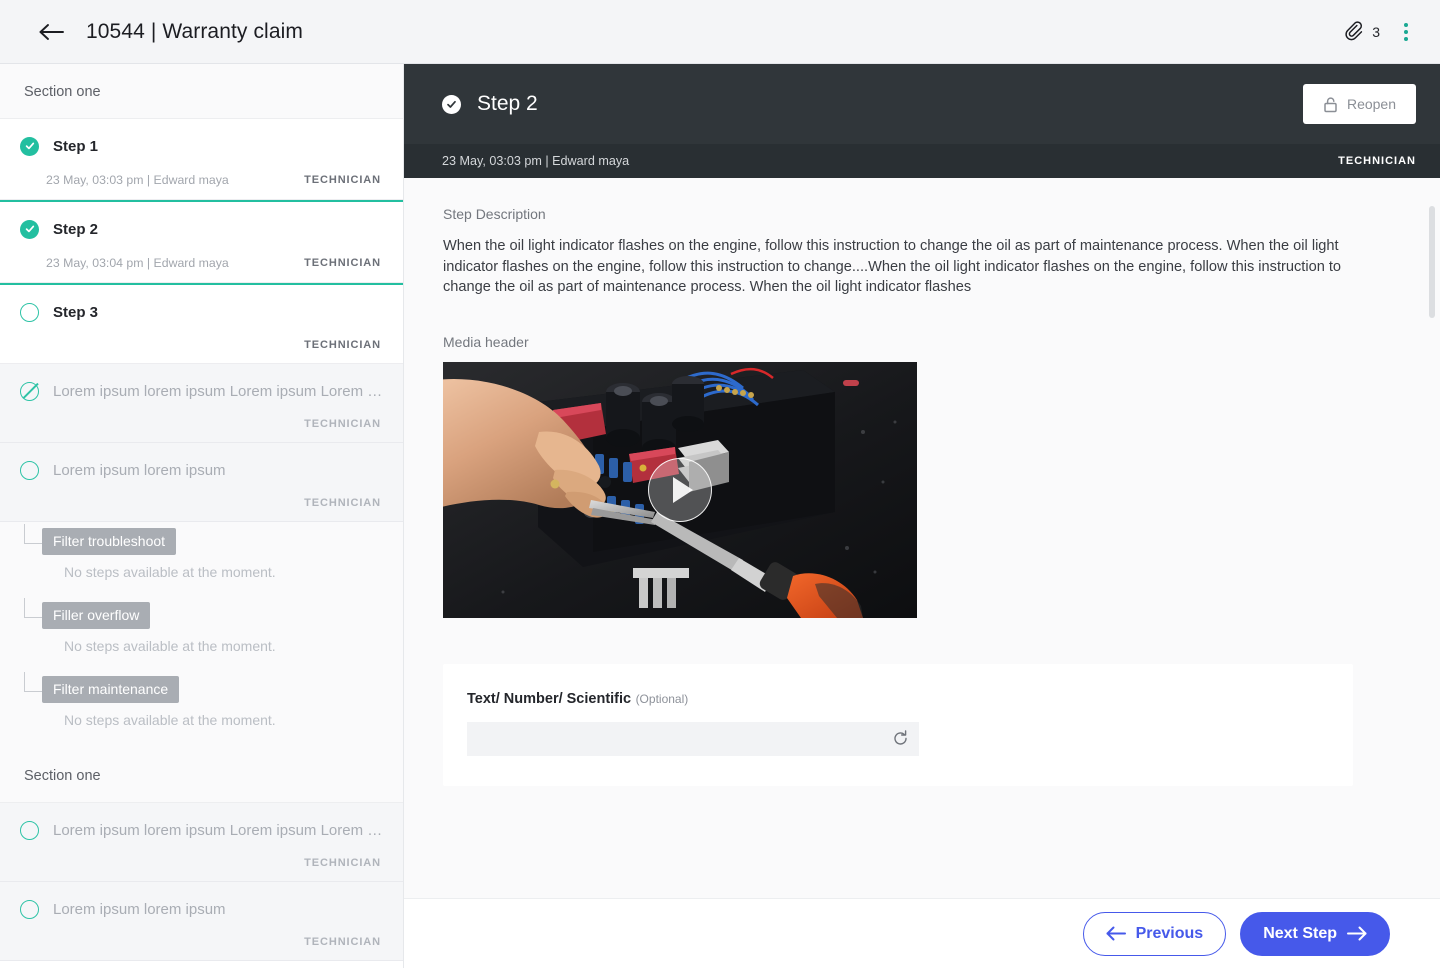  I want to click on sidebar-step-label: Step 3, so click(76, 312).